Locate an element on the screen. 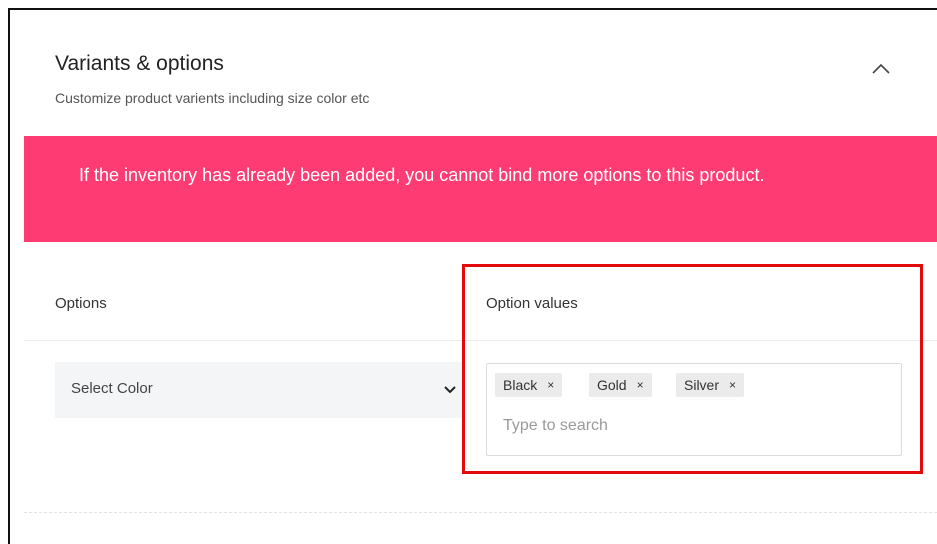  divider is located at coordinates (480, 512).